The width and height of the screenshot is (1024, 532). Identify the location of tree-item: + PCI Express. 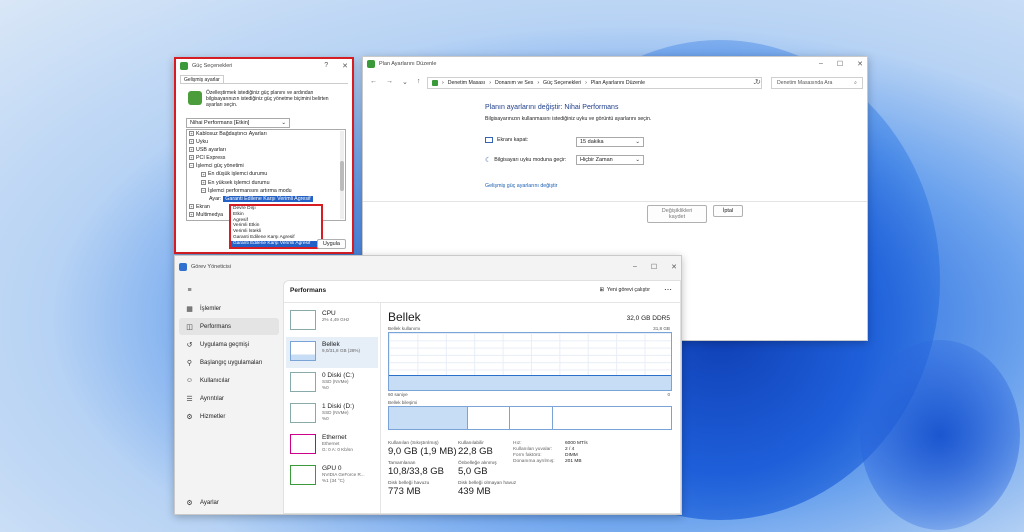
(266, 158).